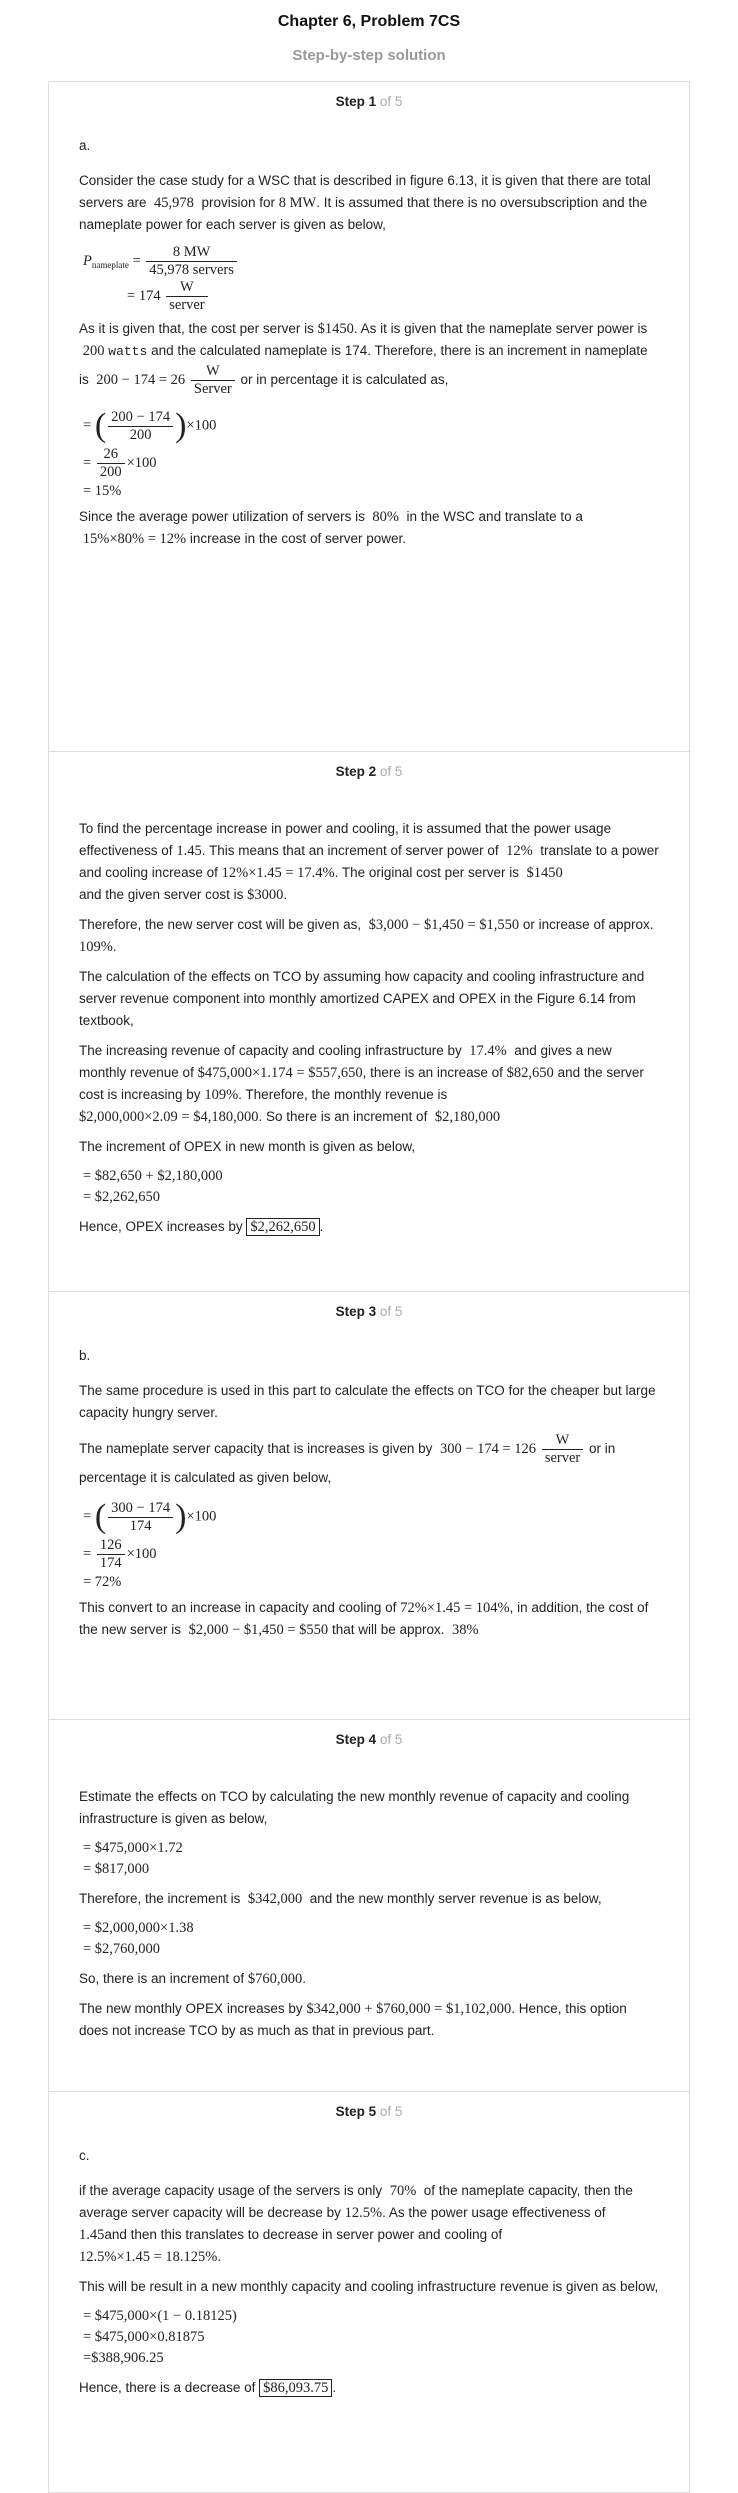  I want to click on equation: = $82,650 + $2,180,000 = $2,262,650, so click(153, 1186).